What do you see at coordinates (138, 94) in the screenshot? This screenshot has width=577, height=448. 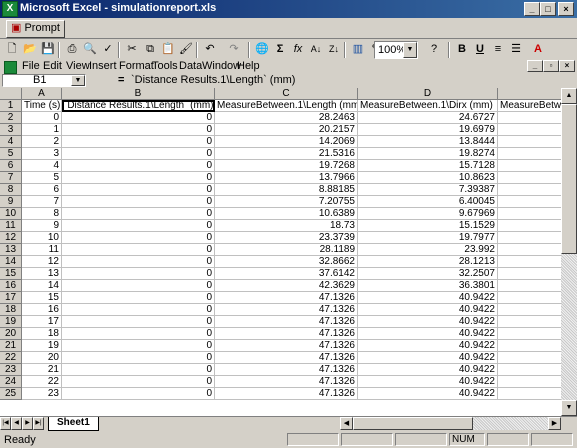 I see `column-header: B` at bounding box center [138, 94].